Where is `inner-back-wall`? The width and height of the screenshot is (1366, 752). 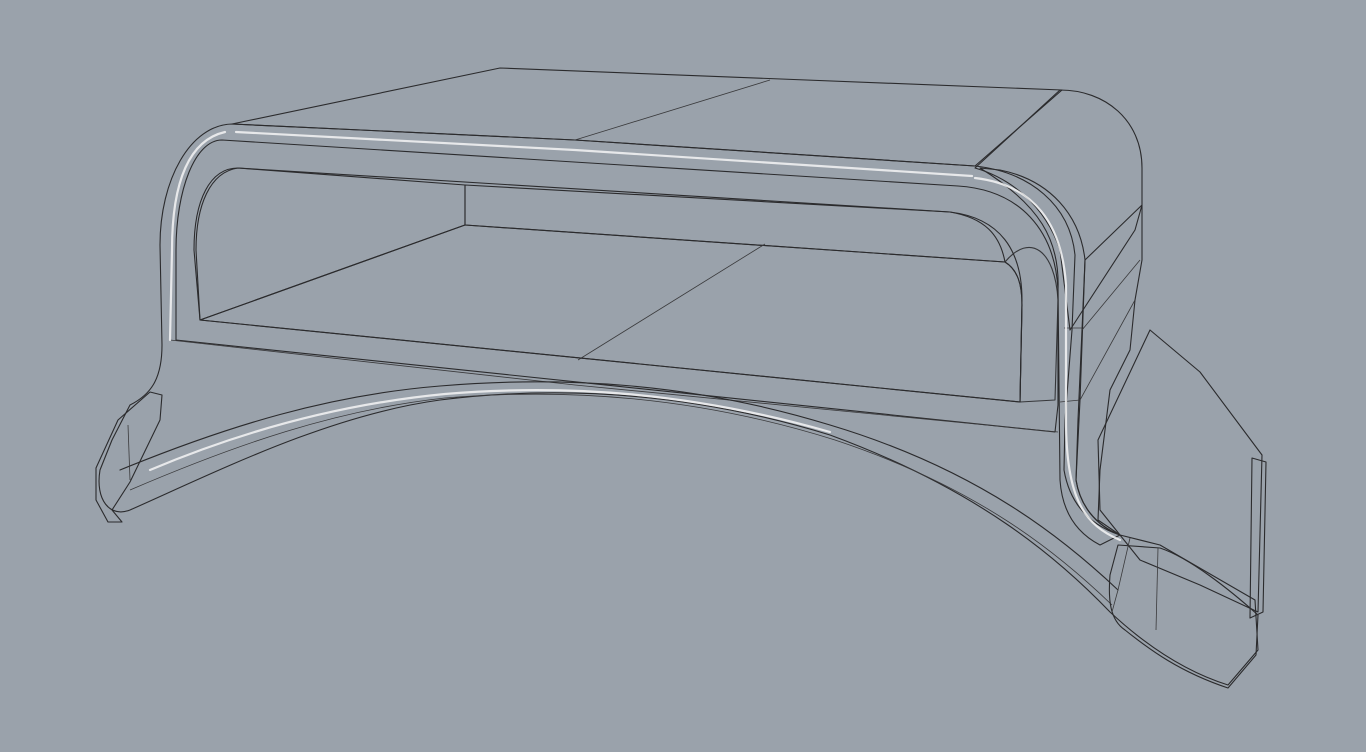
inner-back-wall is located at coordinates (735, 223).